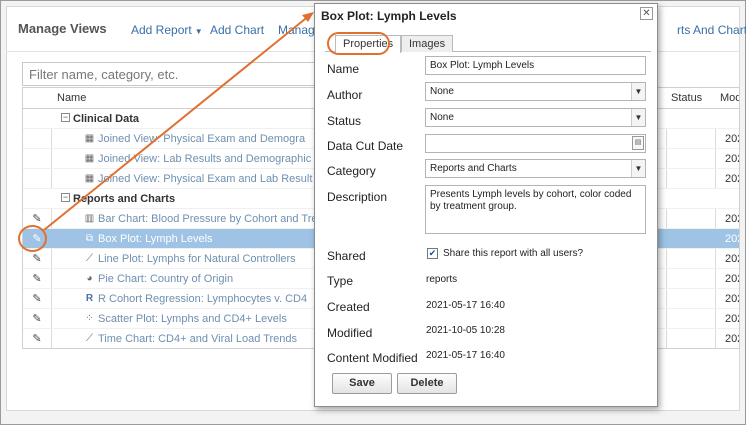 The height and width of the screenshot is (425, 746). I want to click on close-icon: ✕, so click(646, 13).